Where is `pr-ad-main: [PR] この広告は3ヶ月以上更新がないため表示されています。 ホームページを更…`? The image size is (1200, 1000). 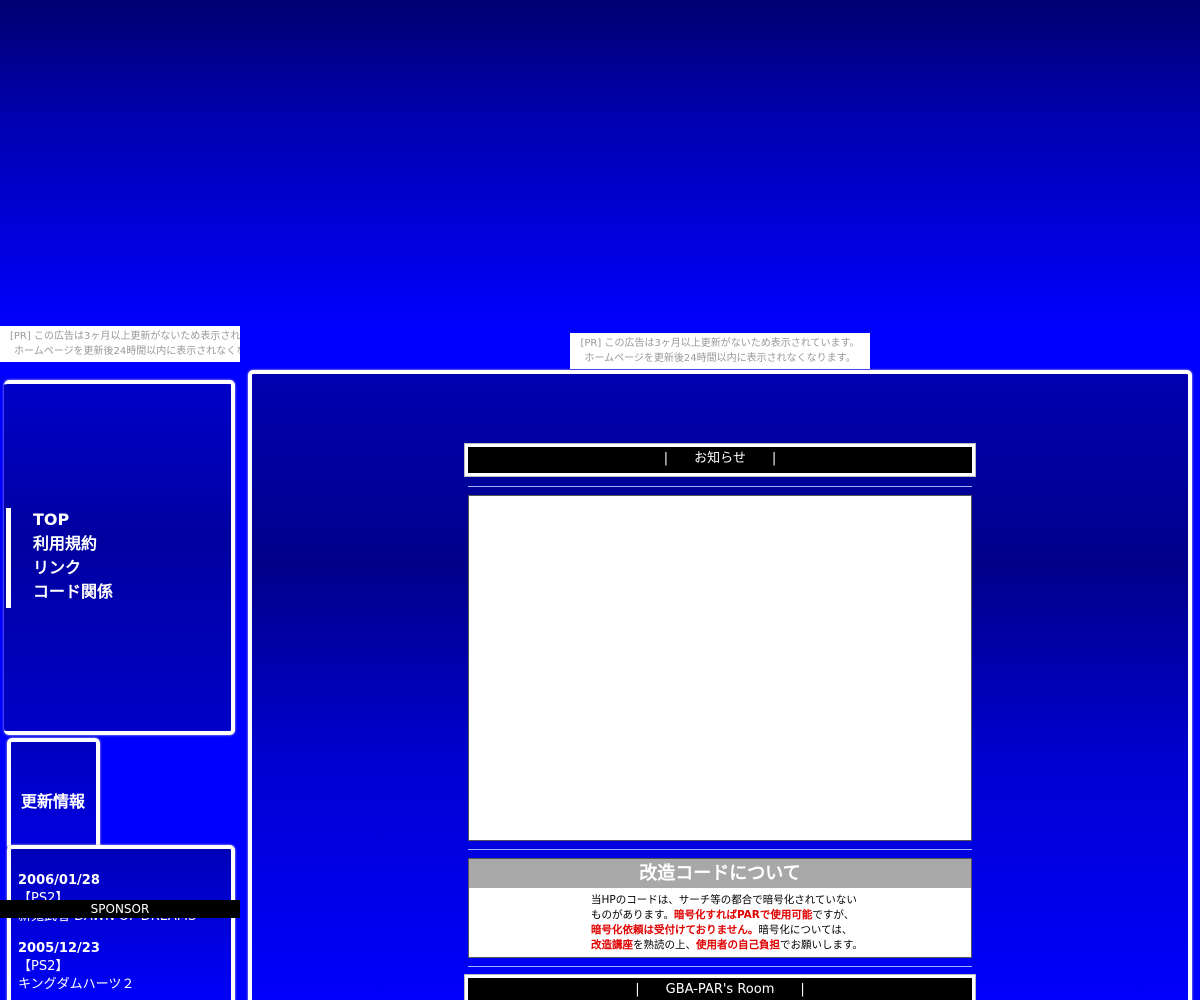 pr-ad-main: [PR] この広告は3ヶ月以上更新がないため表示されています。 ホームページを更… is located at coordinates (720, 351).